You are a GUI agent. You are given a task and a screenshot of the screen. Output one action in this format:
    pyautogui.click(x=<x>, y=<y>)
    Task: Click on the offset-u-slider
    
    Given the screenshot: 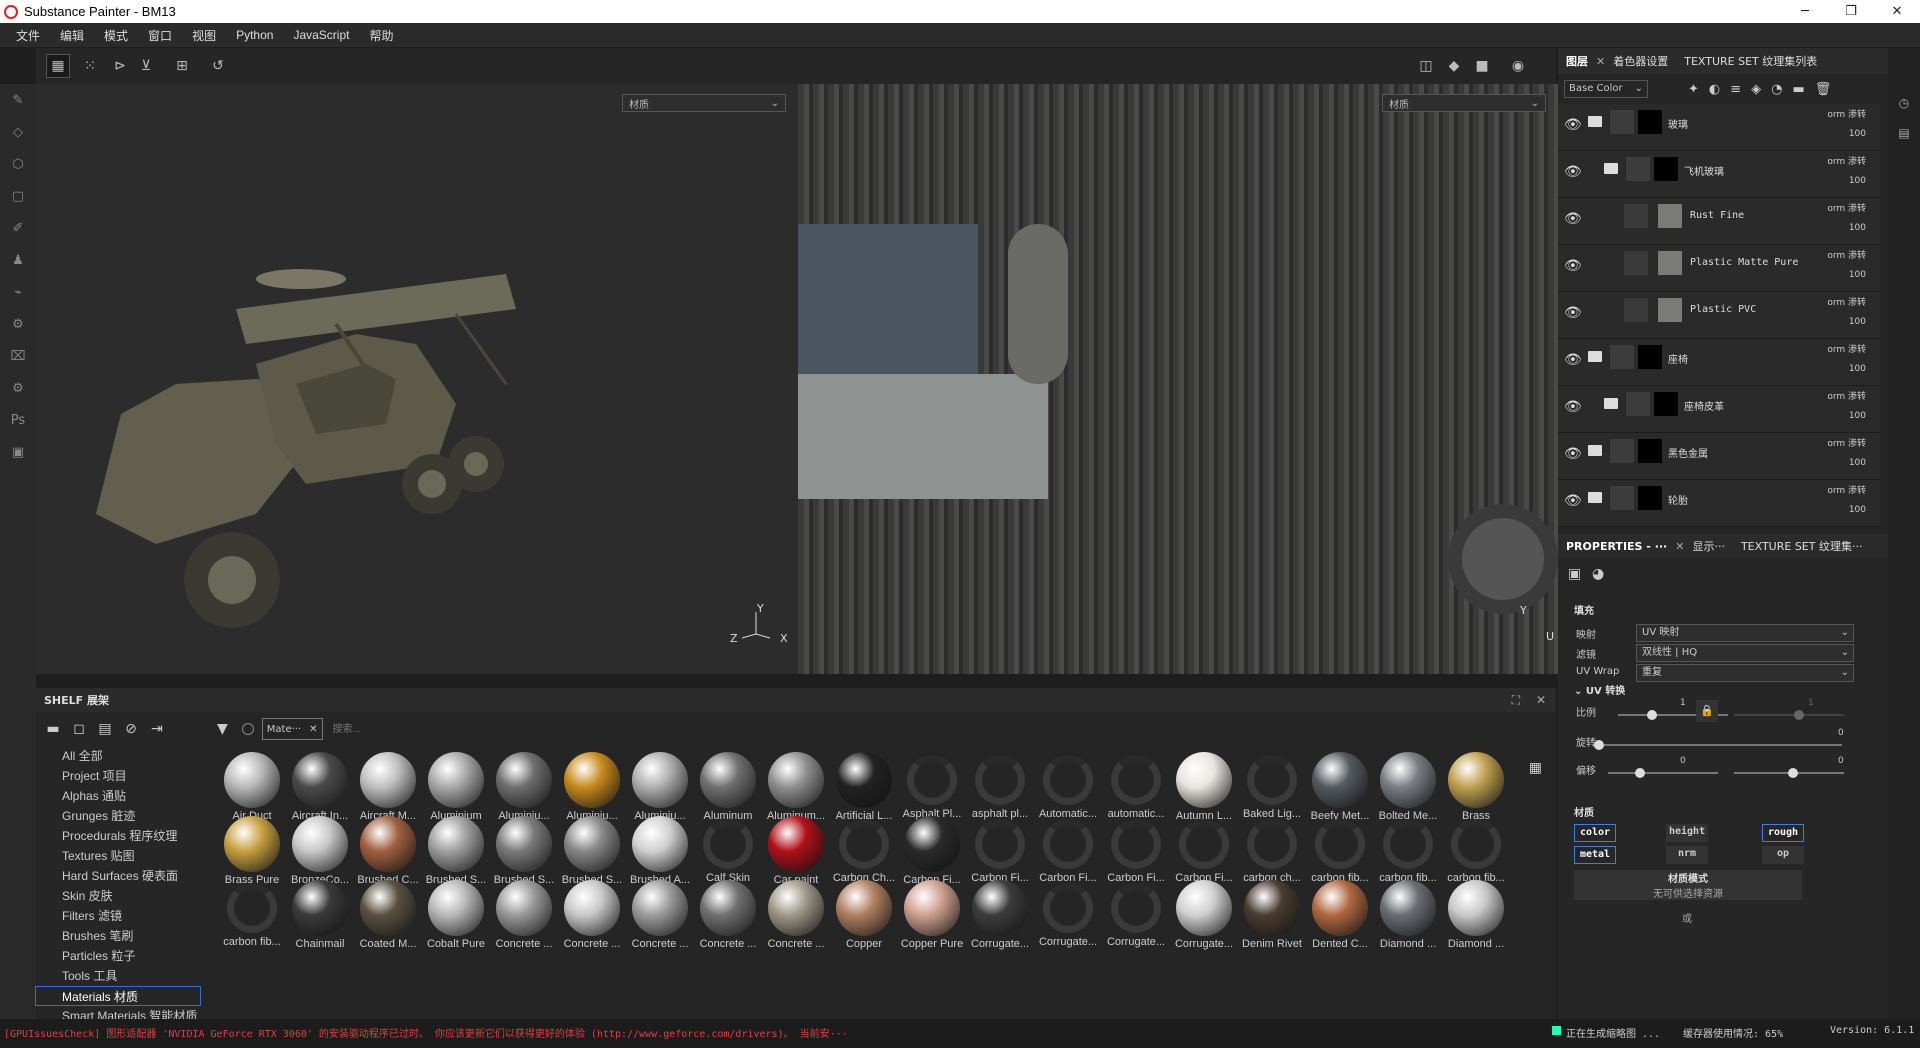 What is the action you would take?
    pyautogui.click(x=1663, y=773)
    